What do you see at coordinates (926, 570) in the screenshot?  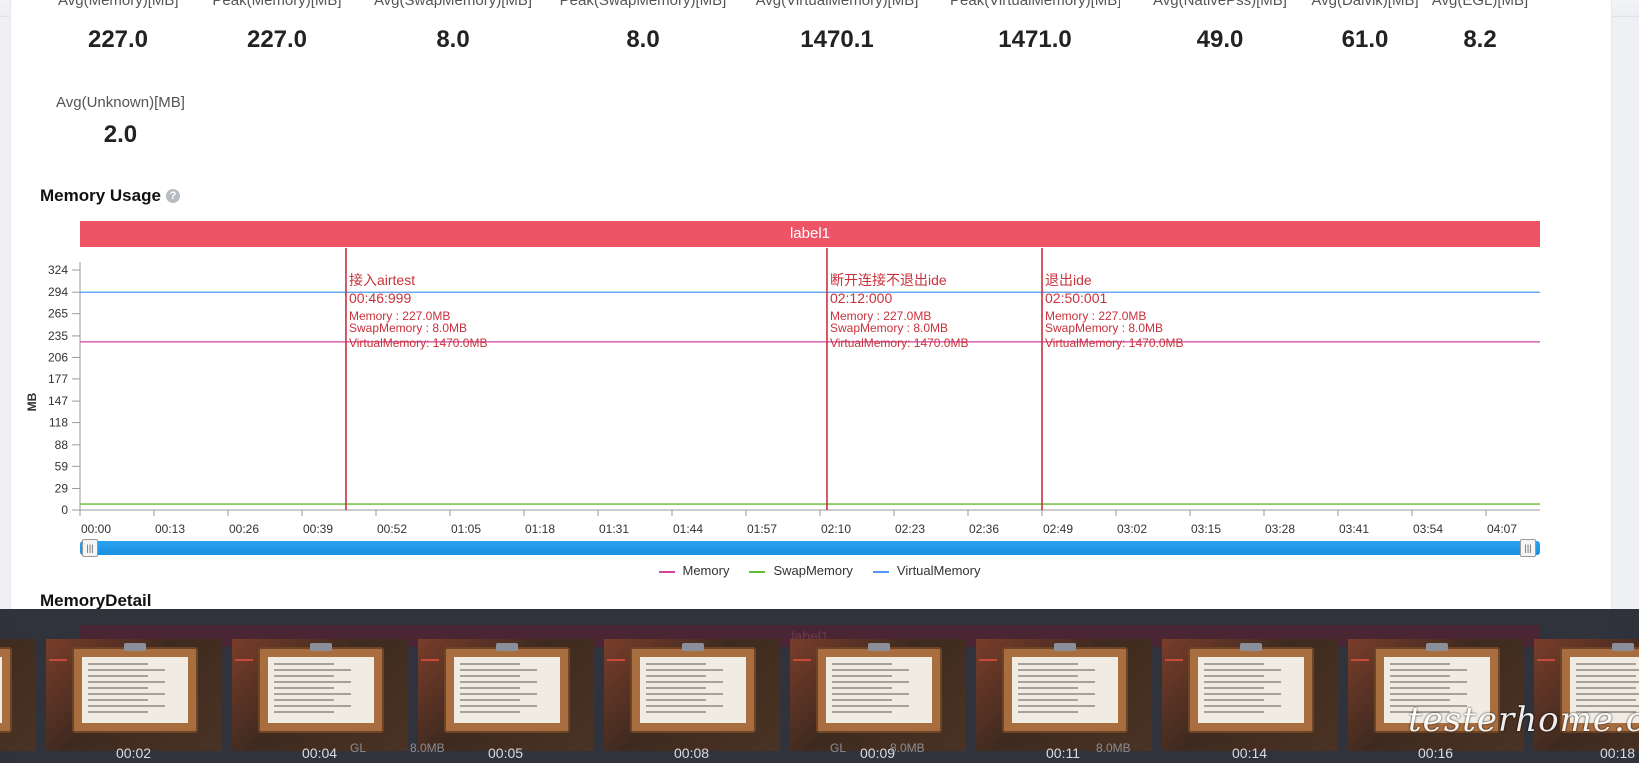 I see `legend-item-virtualmemory: VirtualMemory` at bounding box center [926, 570].